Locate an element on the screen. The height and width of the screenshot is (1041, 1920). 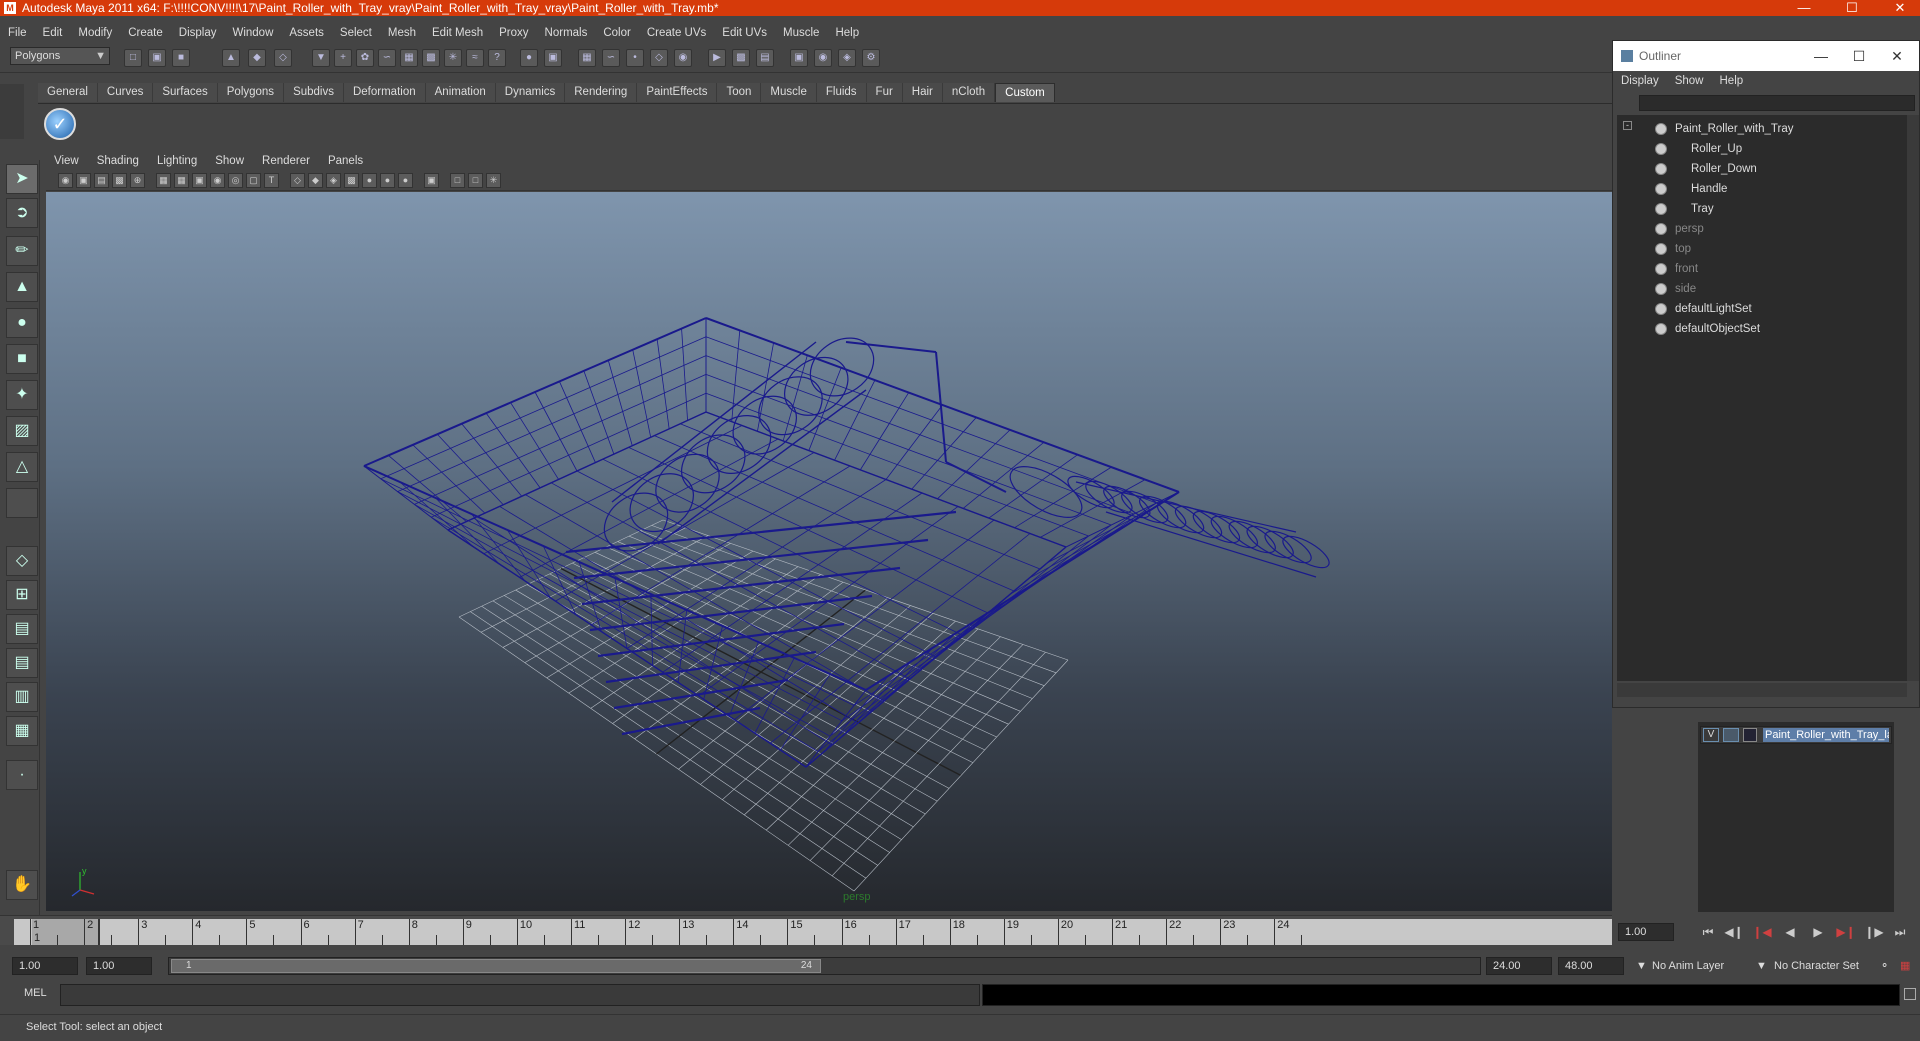
step-back-frame-icon: ◀❙ is located at coordinates (1734, 932).